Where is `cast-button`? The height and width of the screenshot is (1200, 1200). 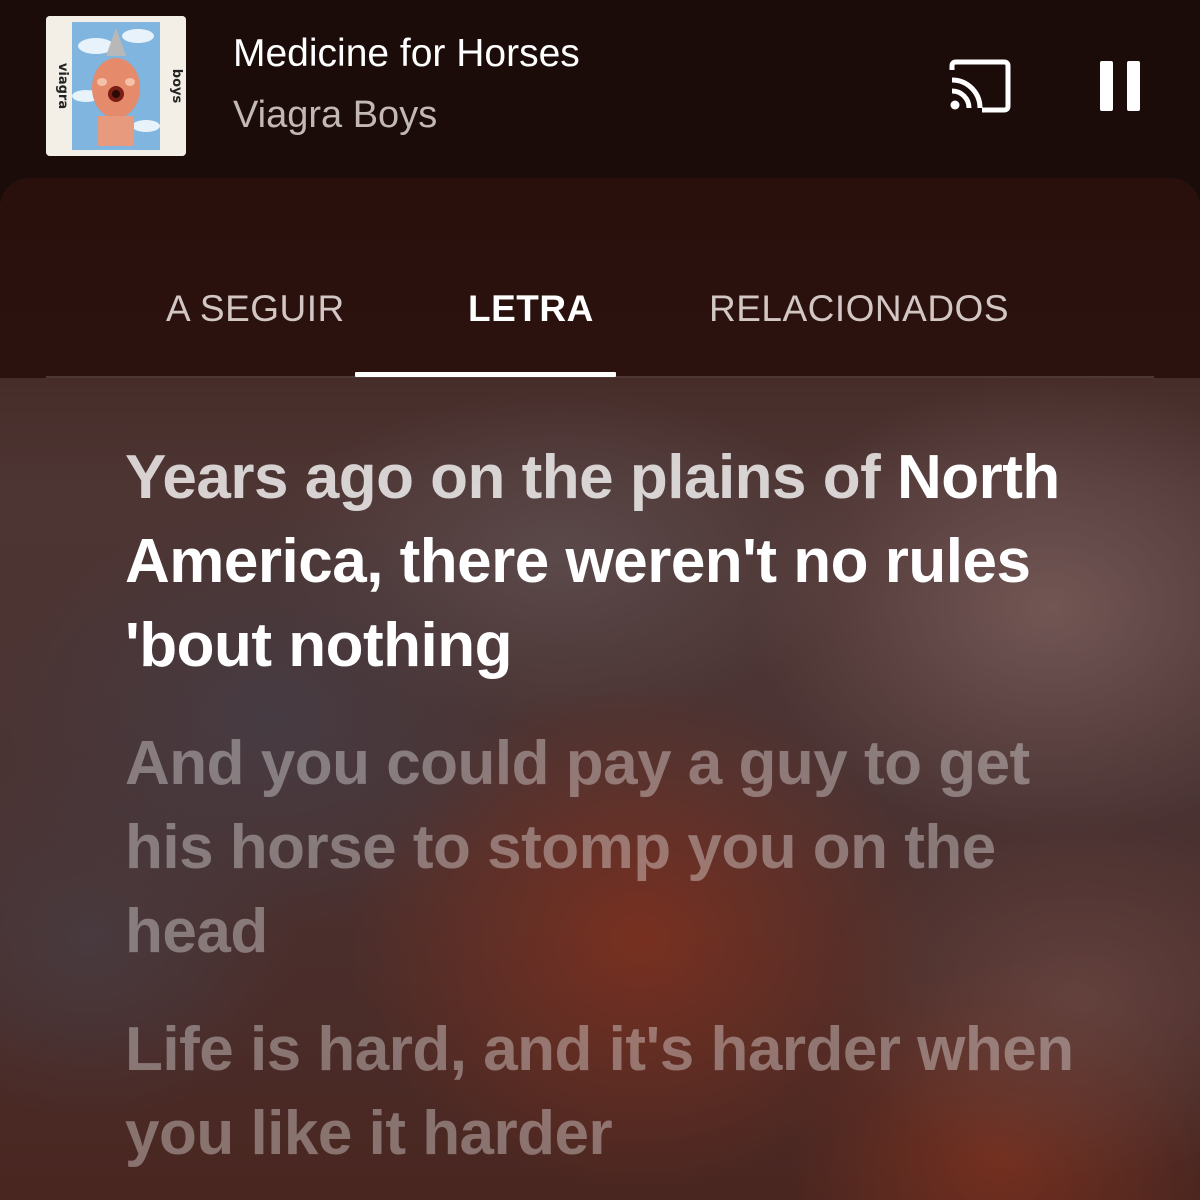 cast-button is located at coordinates (980, 86).